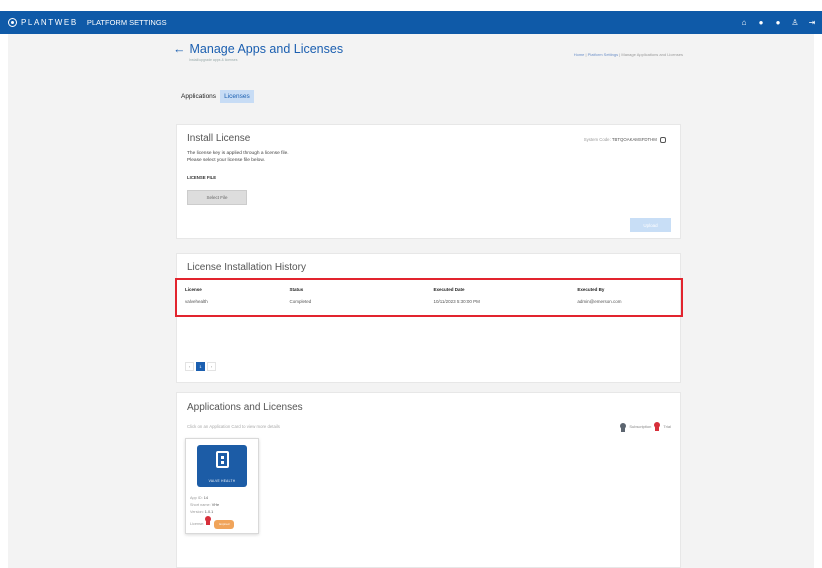  Describe the element at coordinates (812, 22) in the screenshot. I see `logout-icon: ⇥` at that location.